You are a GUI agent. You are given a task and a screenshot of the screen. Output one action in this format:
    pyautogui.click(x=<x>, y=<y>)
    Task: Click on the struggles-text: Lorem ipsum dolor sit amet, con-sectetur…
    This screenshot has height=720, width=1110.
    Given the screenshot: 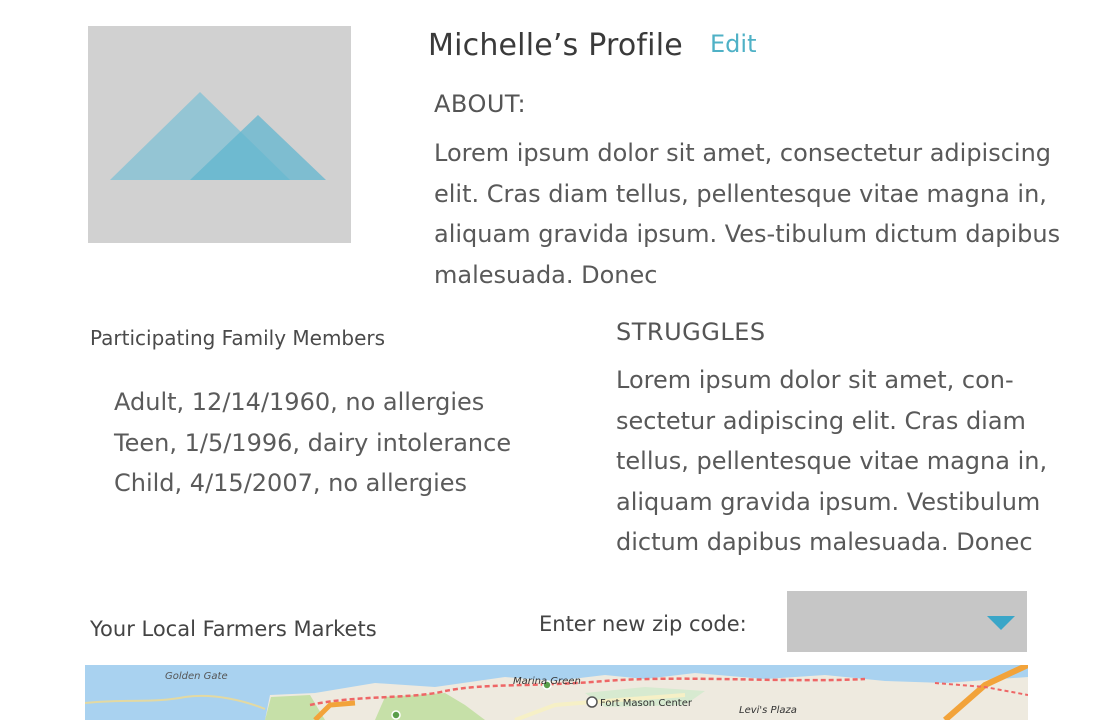 What is the action you would take?
    pyautogui.click(x=832, y=461)
    